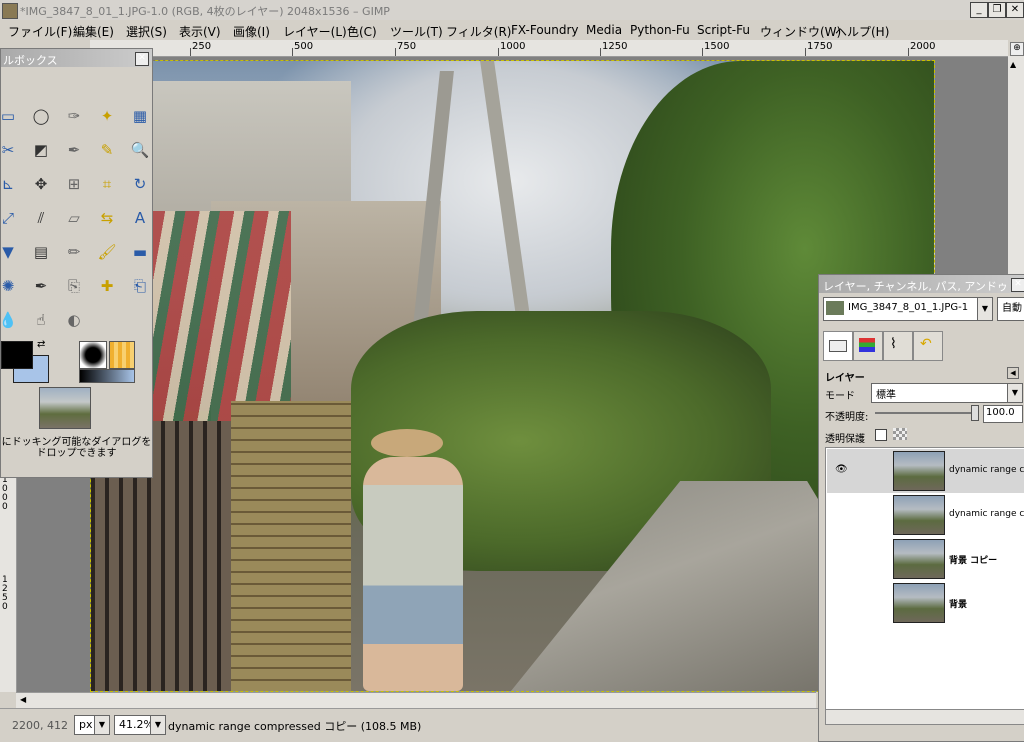 The image size is (1024, 742). Describe the element at coordinates (604, 30) in the screenshot. I see `menu-media: Media` at that location.